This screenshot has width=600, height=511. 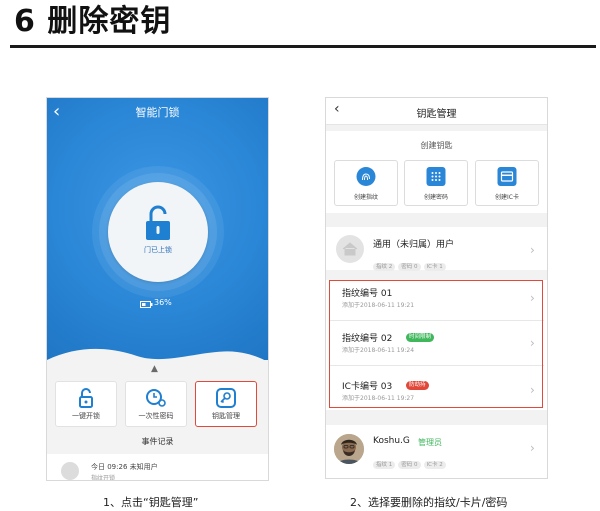 What do you see at coordinates (349, 449) in the screenshot?
I see `avatar` at bounding box center [349, 449].